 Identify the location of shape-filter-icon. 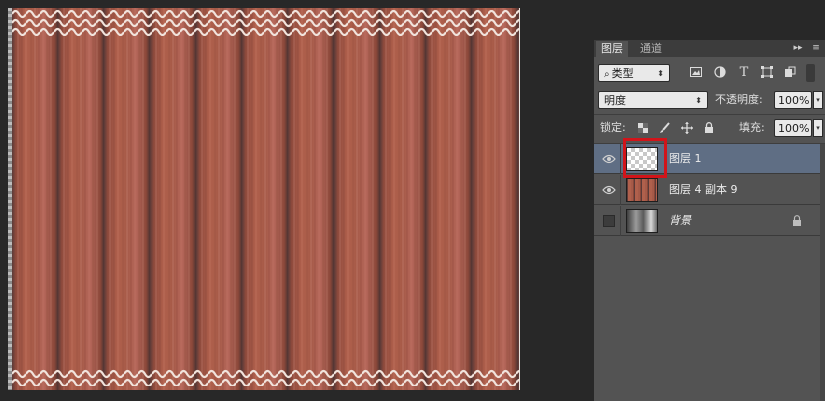
(767, 72).